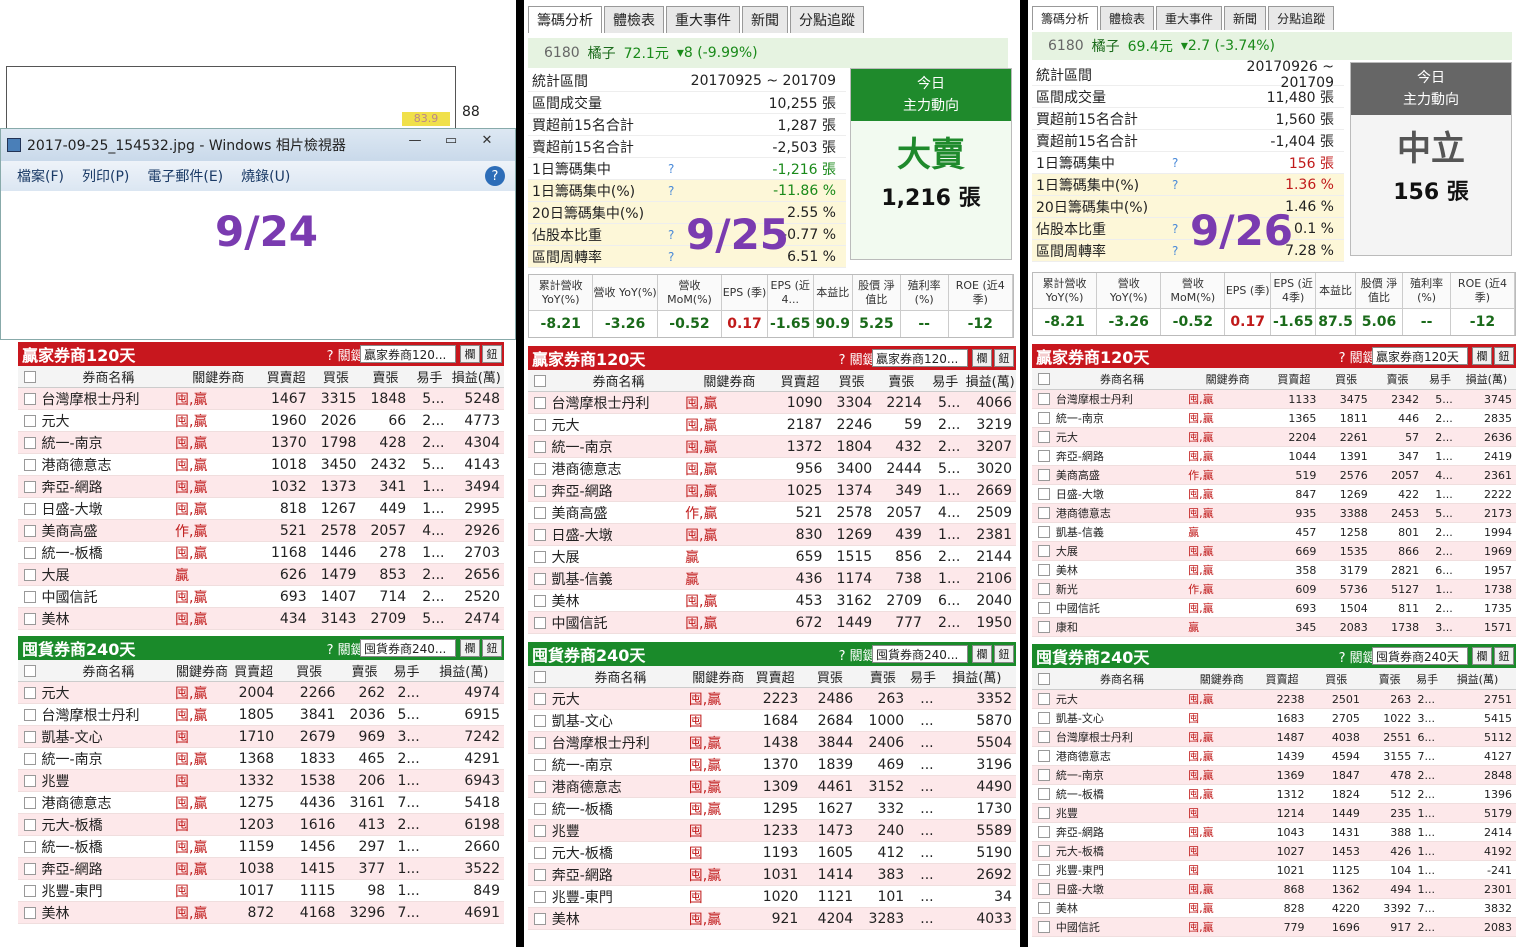  I want to click on table-row: 大展 贏 659 1515 856 2... 2144, so click(772, 557).